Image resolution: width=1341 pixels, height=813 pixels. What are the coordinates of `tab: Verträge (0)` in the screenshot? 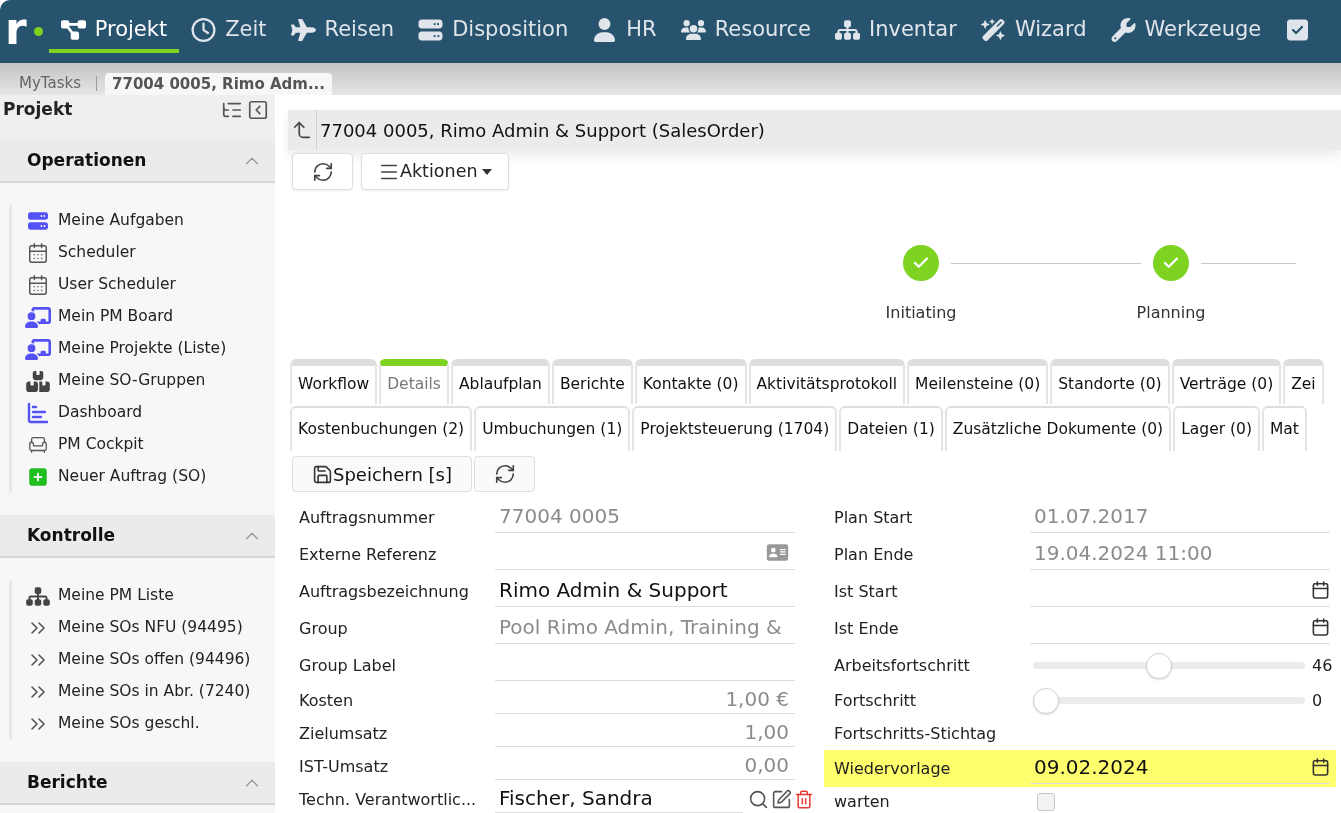 It's located at (1226, 381).